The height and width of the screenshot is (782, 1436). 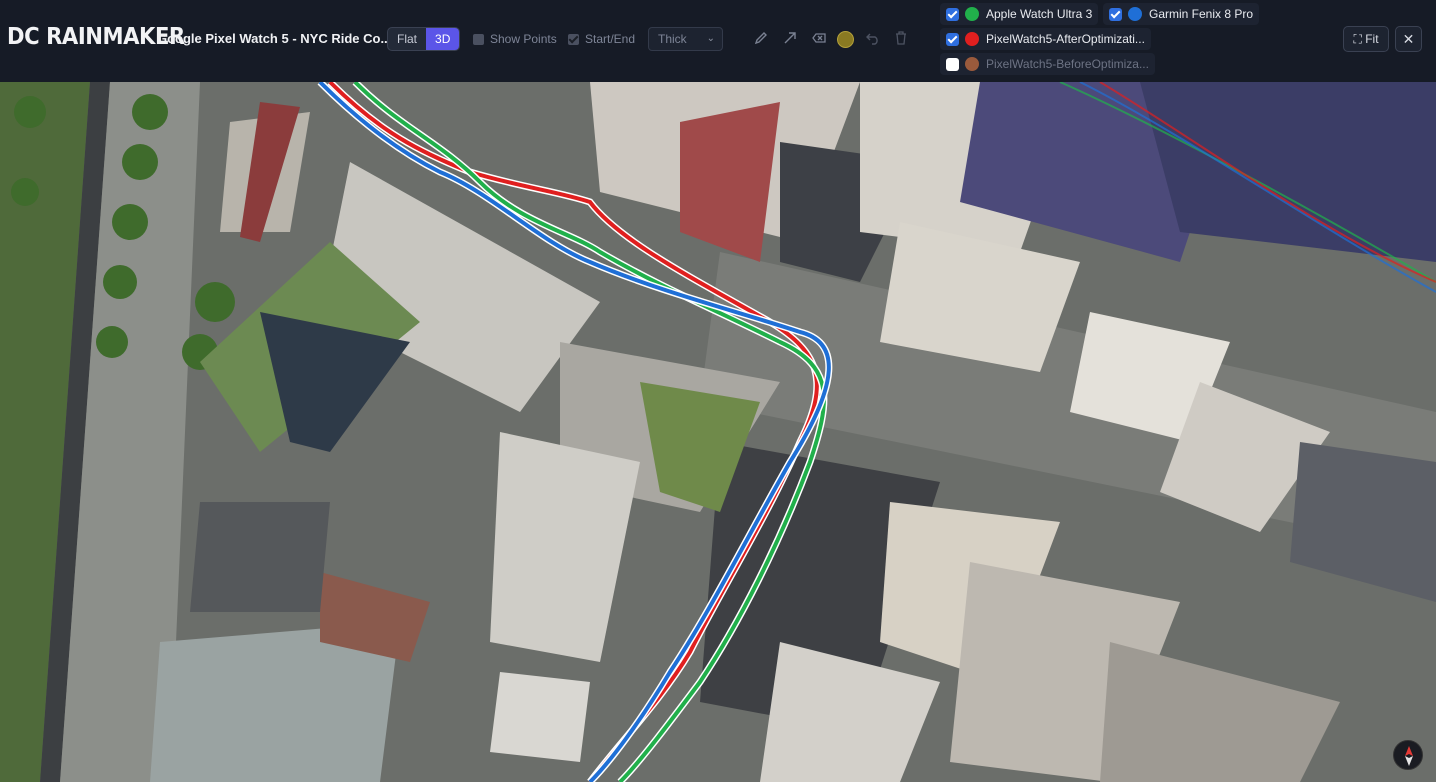 What do you see at coordinates (478, 39) in the screenshot?
I see `show-points-checkbox` at bounding box center [478, 39].